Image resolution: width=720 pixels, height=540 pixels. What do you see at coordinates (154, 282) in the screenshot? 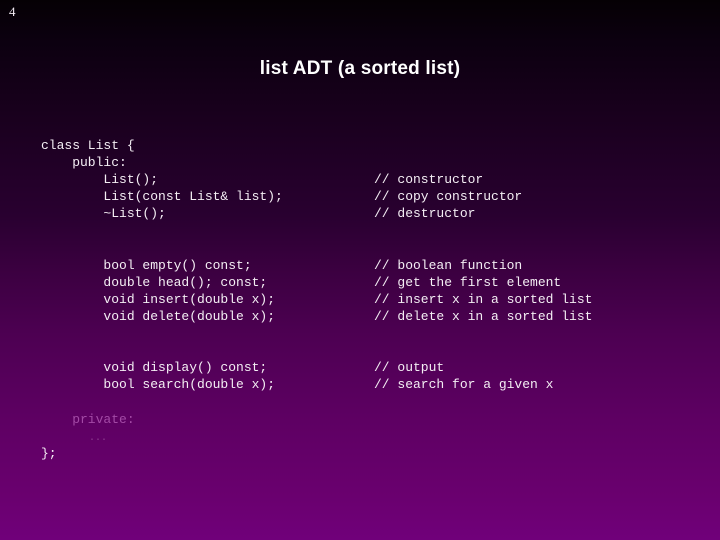
I see `code-line-text: double head(); const;` at bounding box center [154, 282].